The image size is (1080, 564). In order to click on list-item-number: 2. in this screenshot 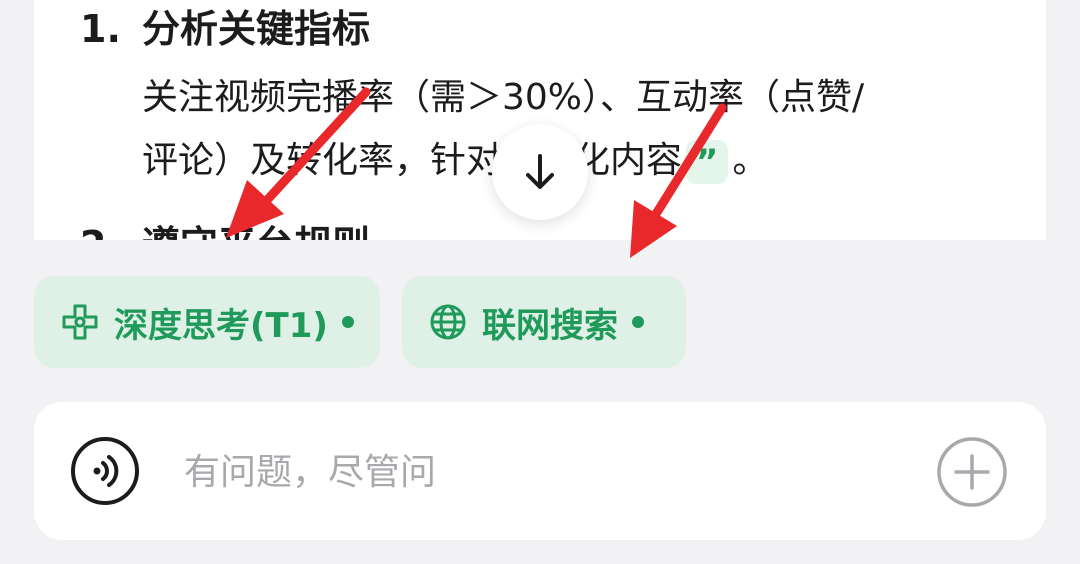, I will do `click(111, 233)`.